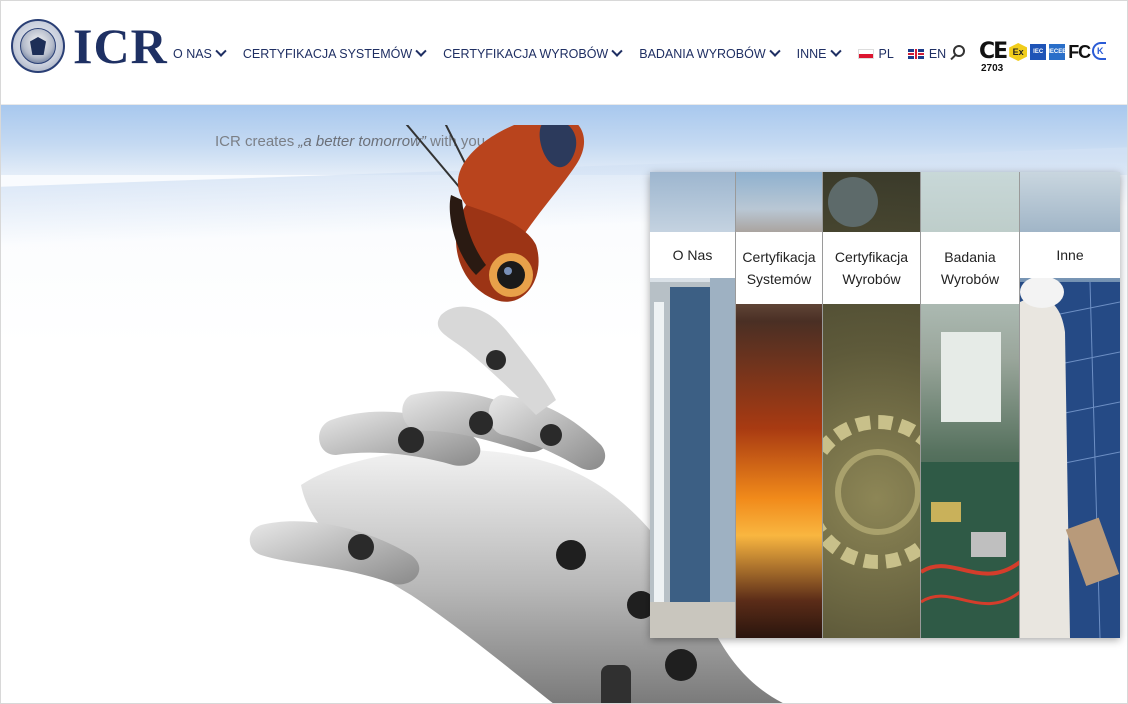 The image size is (1128, 704). What do you see at coordinates (120, 46) in the screenshot?
I see `logo-text: ICR` at bounding box center [120, 46].